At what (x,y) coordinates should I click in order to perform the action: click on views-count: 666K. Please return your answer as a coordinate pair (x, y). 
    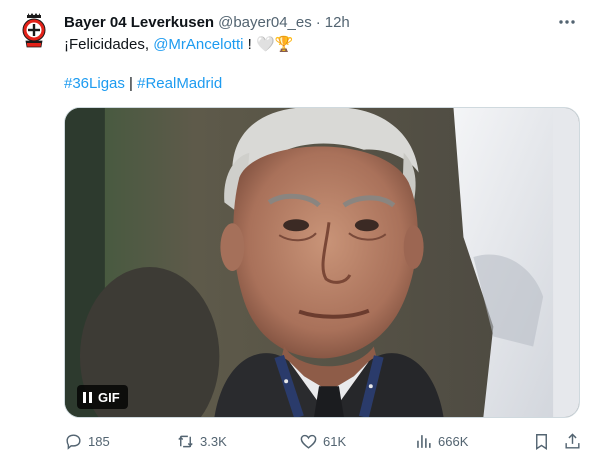
    Looking at the image, I should click on (453, 441).